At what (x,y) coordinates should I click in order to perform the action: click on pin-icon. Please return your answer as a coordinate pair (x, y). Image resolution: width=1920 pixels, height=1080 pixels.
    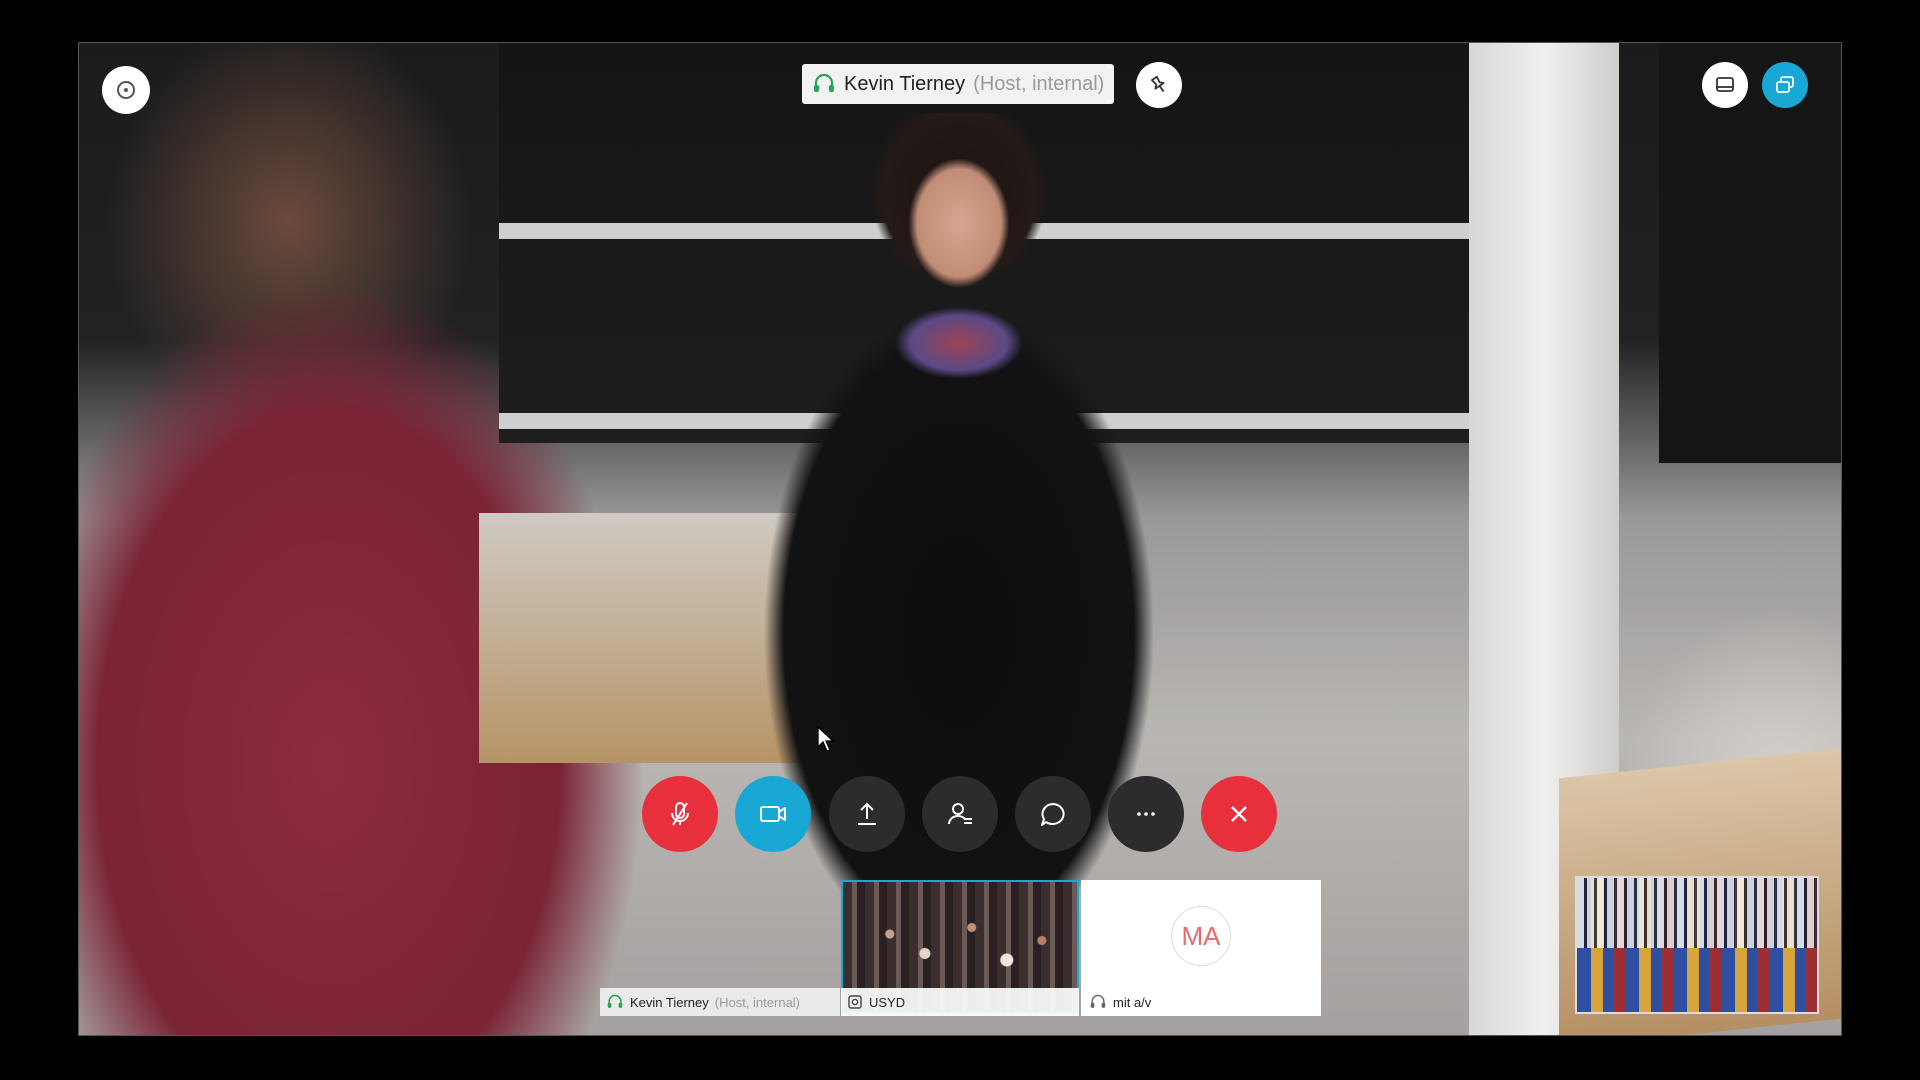
    Looking at the image, I should click on (1158, 84).